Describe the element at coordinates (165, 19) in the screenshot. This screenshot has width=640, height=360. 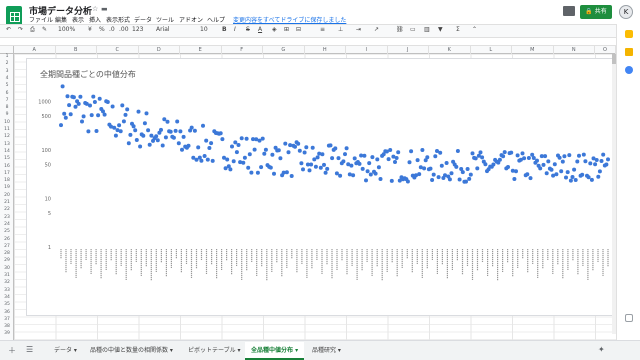
I see `menu-tools: ツール` at that location.